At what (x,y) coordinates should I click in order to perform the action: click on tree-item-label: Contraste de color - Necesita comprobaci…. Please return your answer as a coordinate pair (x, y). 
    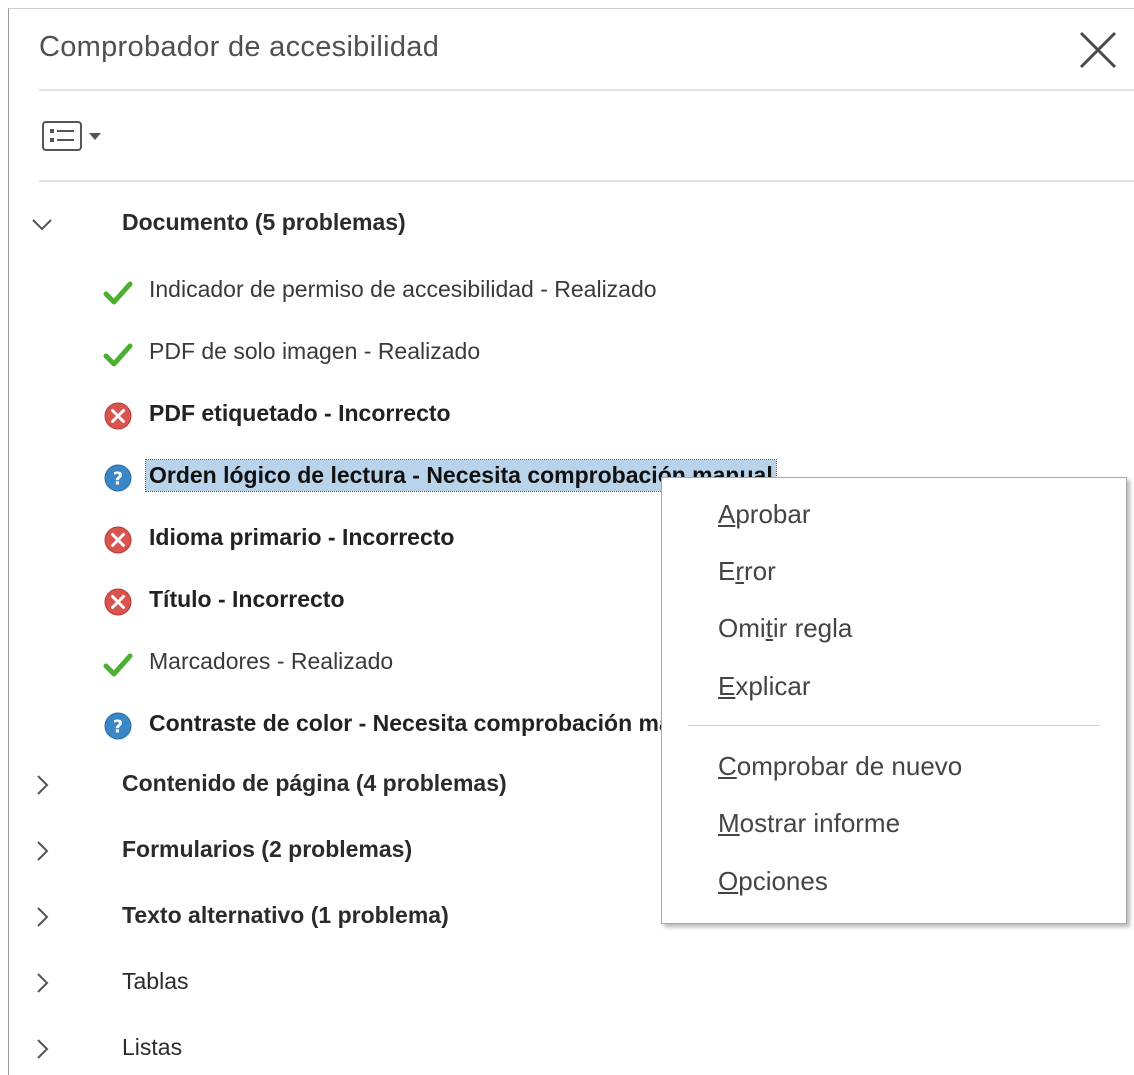
    Looking at the image, I should click on (434, 723).